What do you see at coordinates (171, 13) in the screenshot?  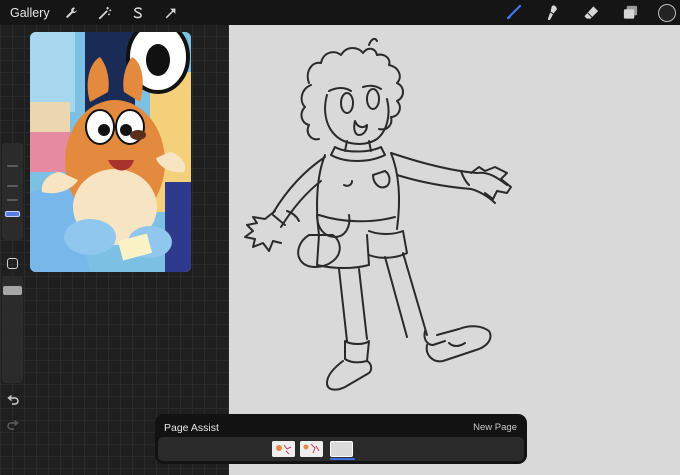 I see `transform-arrow-icon` at bounding box center [171, 13].